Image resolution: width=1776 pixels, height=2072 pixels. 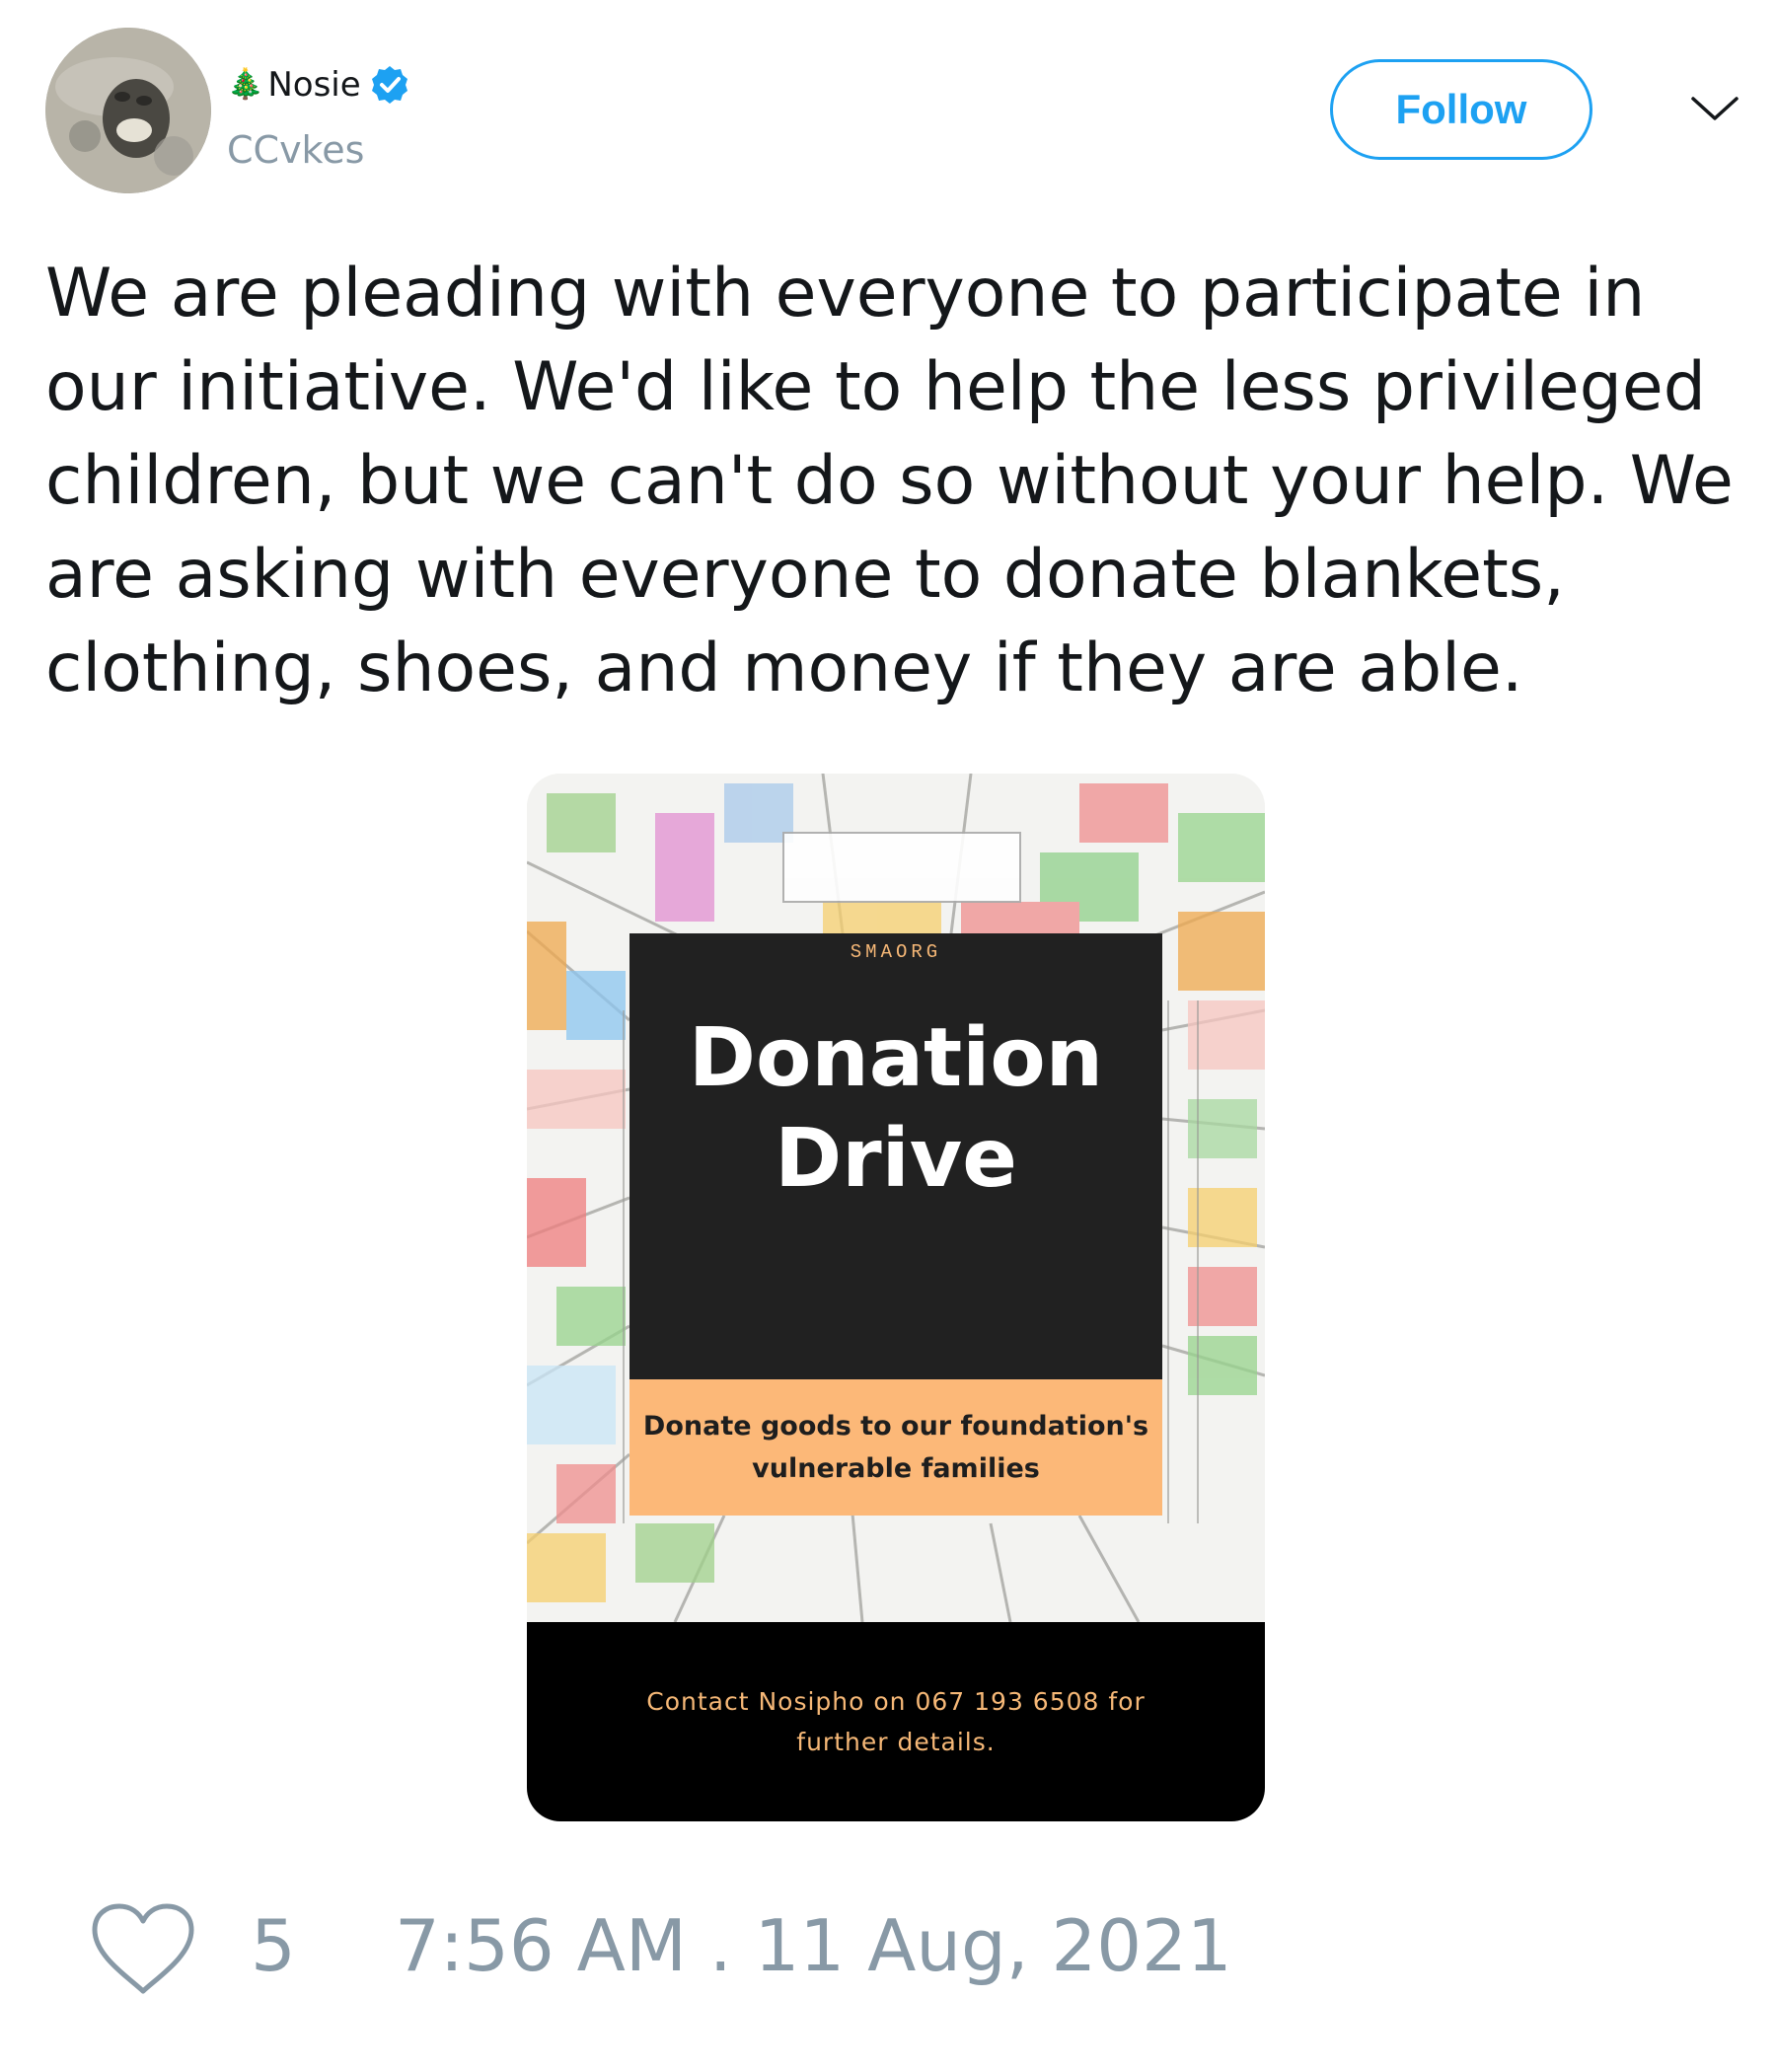 What do you see at coordinates (896, 952) in the screenshot?
I see `poster-org-name: SMAORG` at bounding box center [896, 952].